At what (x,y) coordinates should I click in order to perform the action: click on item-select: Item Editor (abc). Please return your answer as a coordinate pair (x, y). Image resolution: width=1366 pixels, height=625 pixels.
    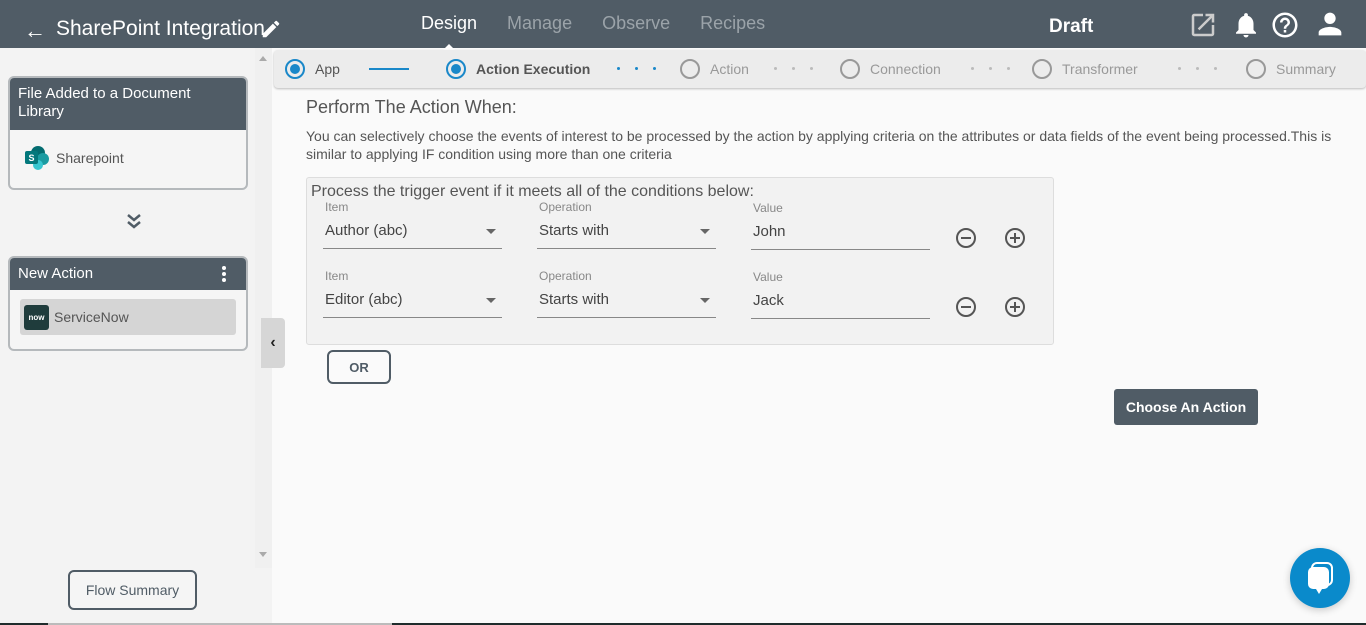
    Looking at the image, I should click on (412, 293).